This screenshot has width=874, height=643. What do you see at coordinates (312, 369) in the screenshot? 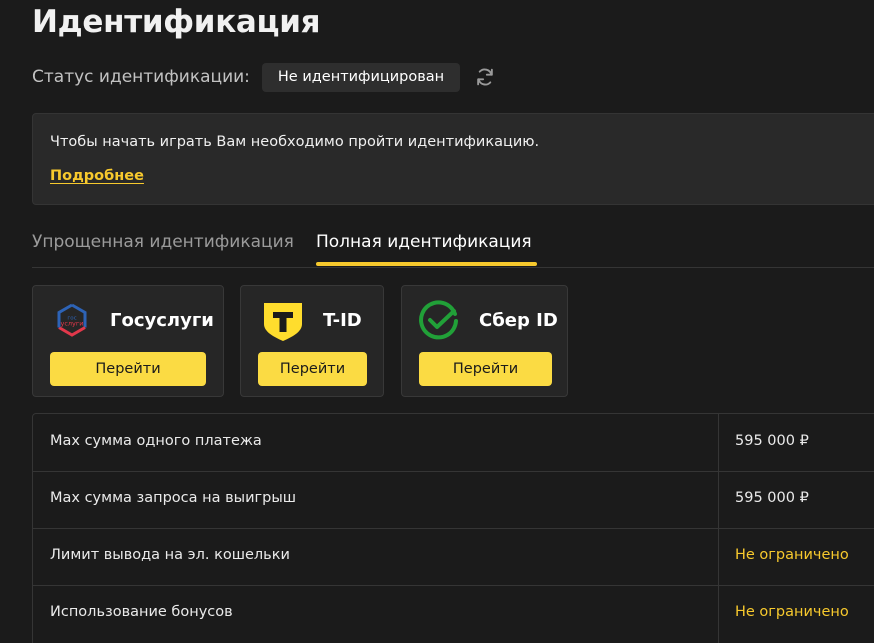
I see `tid-go-button: Перейти` at bounding box center [312, 369].